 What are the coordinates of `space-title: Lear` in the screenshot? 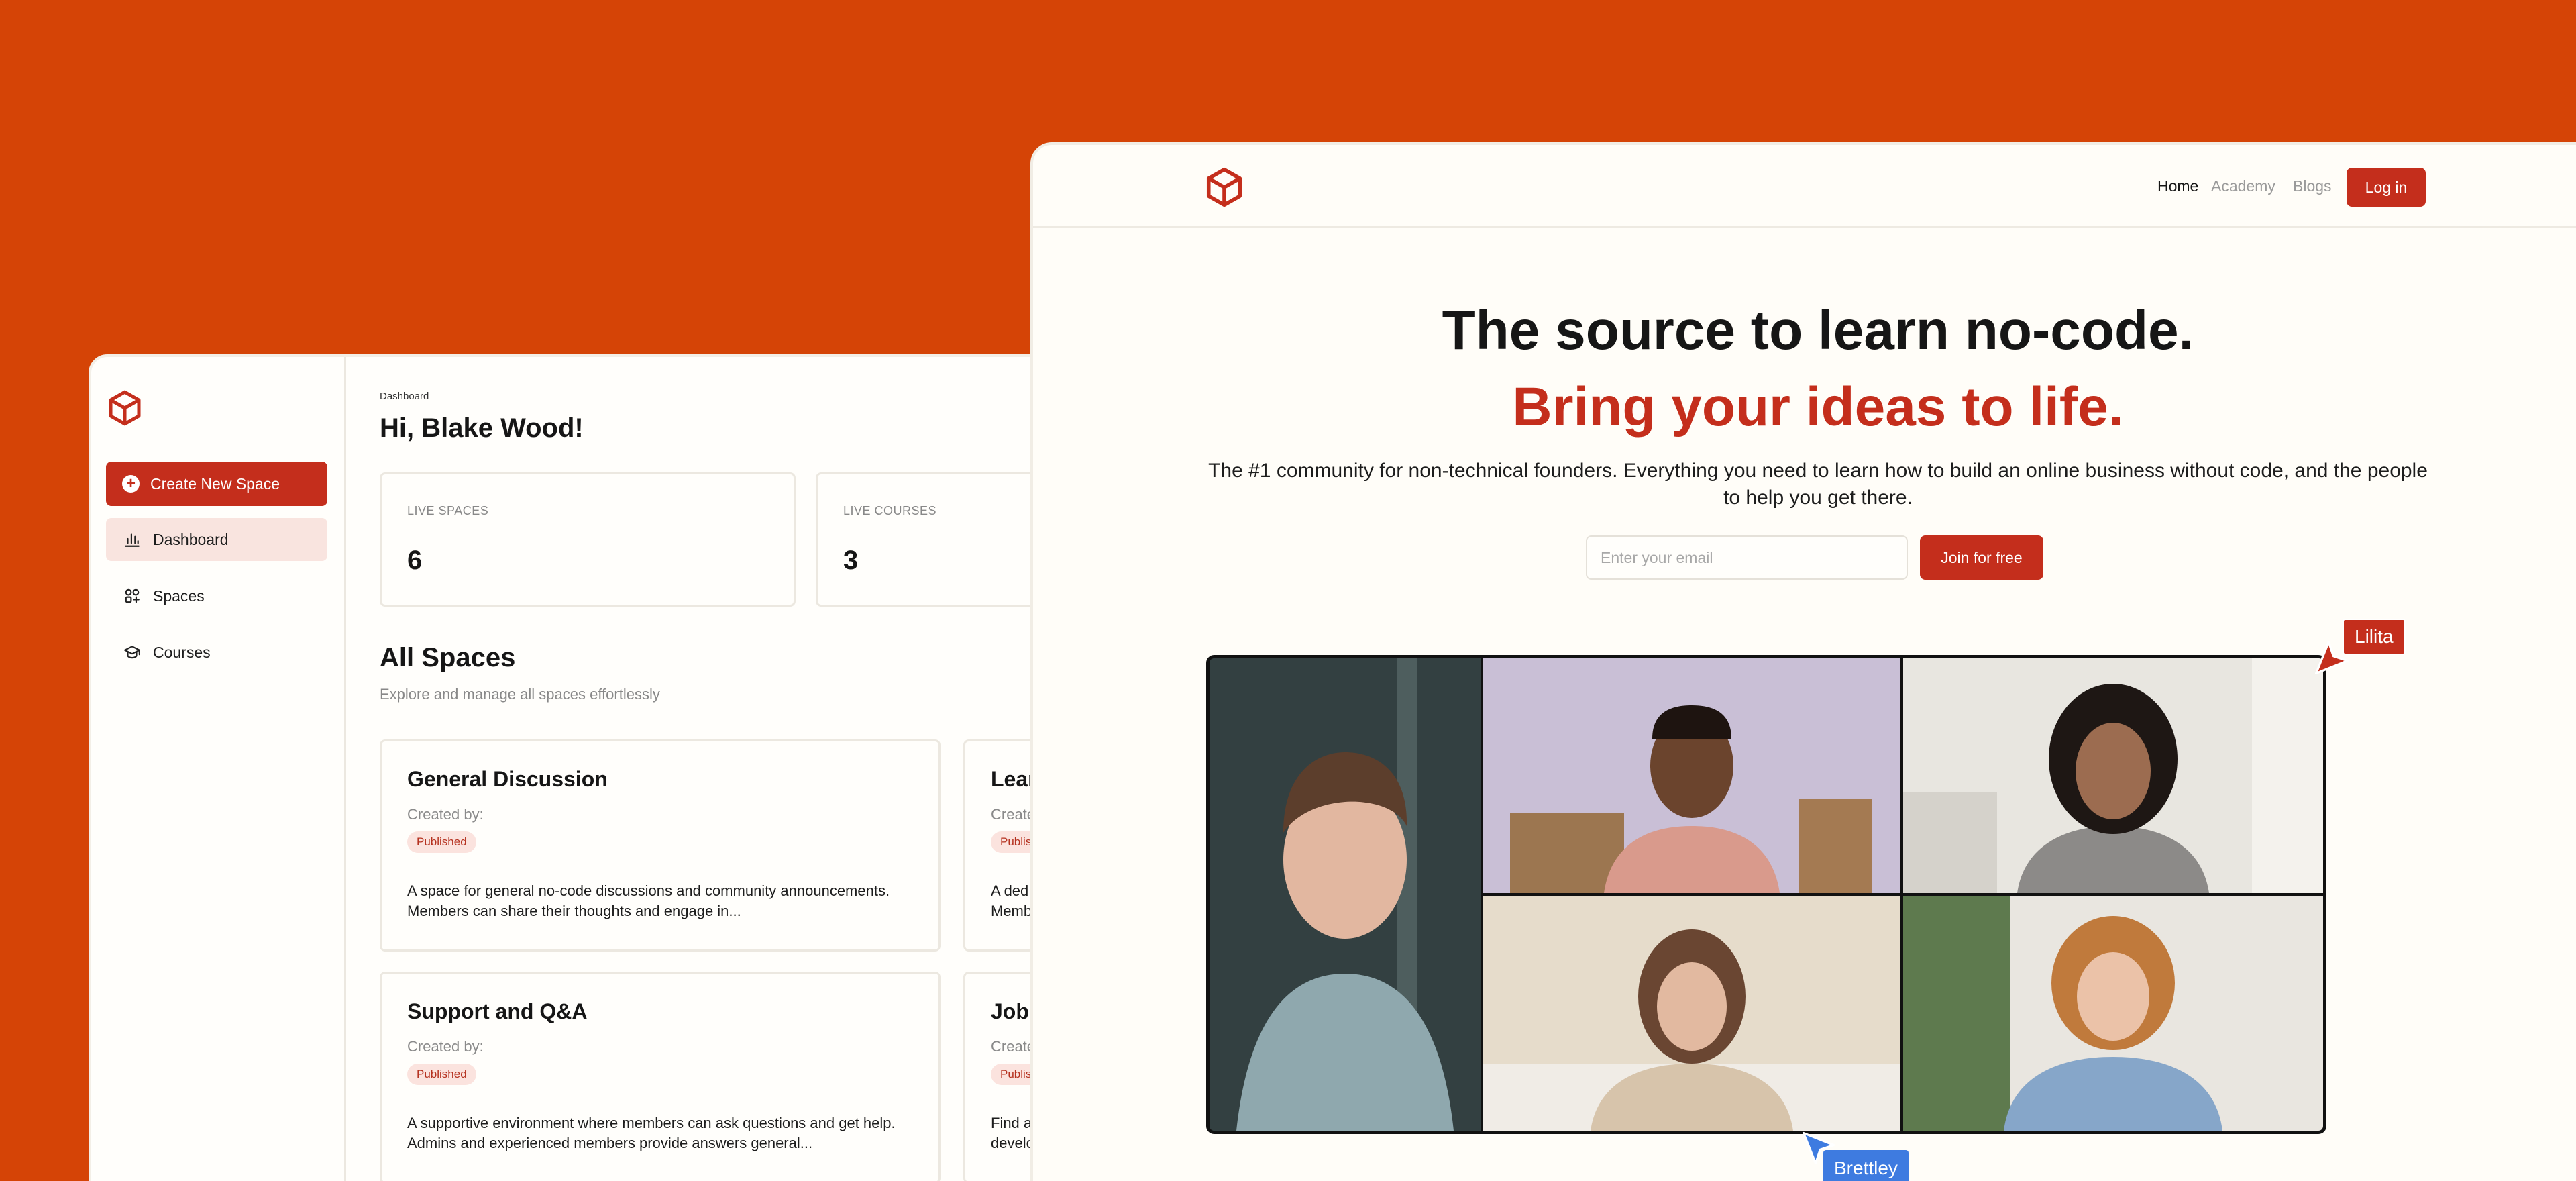 It's located at (1013, 779).